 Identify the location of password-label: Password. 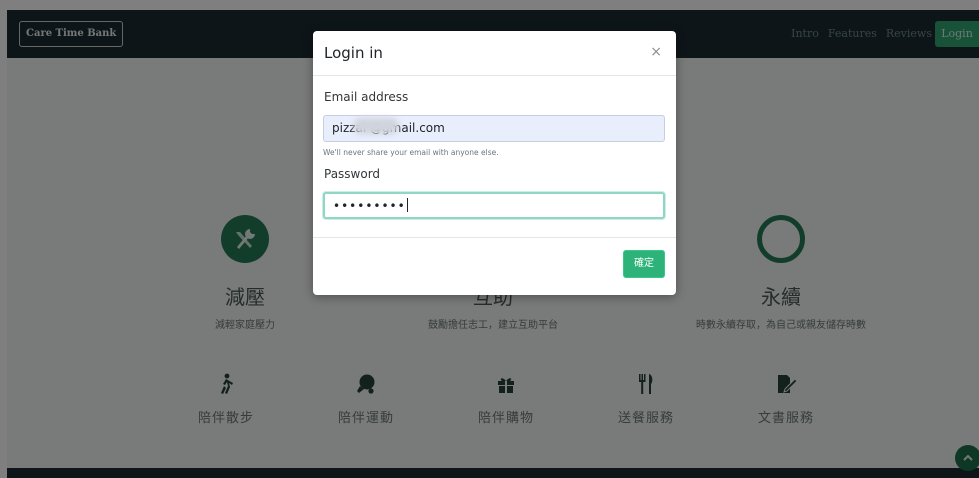
(352, 174).